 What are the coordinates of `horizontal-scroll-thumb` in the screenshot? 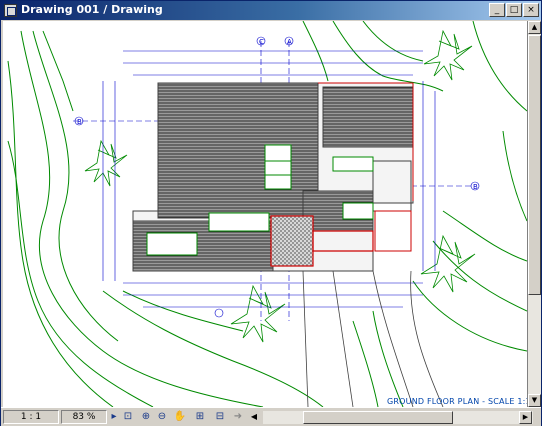 It's located at (378, 417).